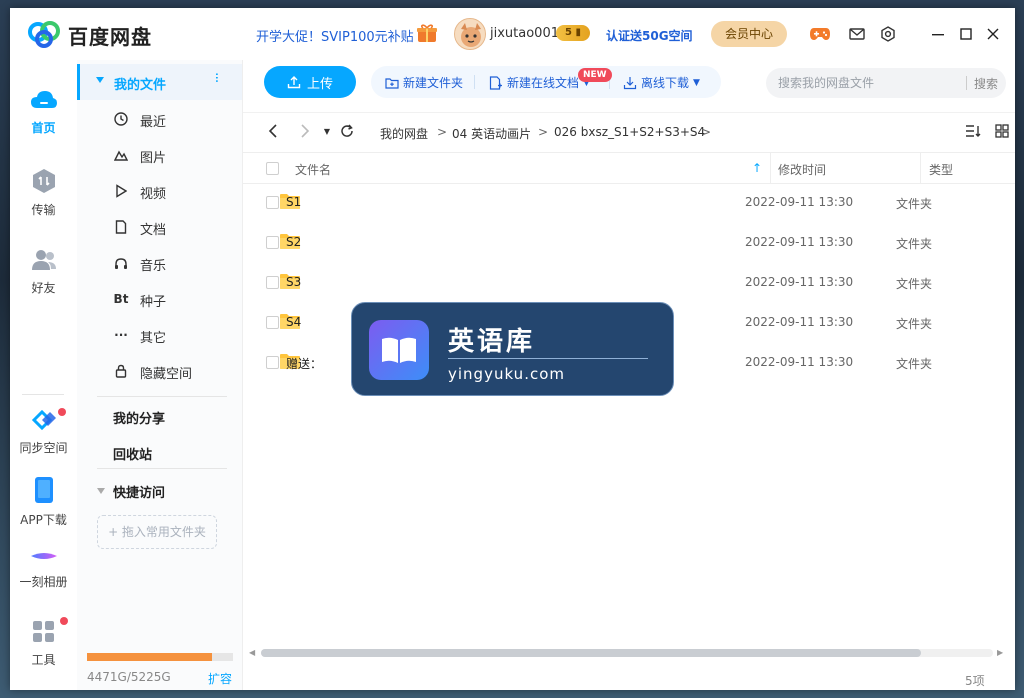  I want to click on offline-download-button: 离线下载 ▼, so click(661, 82).